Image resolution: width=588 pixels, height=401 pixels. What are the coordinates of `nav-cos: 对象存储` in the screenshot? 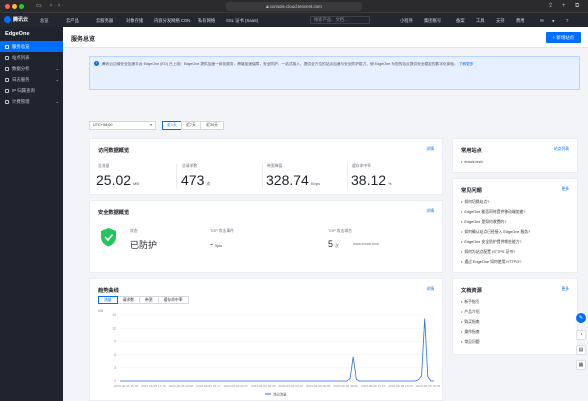 It's located at (134, 21).